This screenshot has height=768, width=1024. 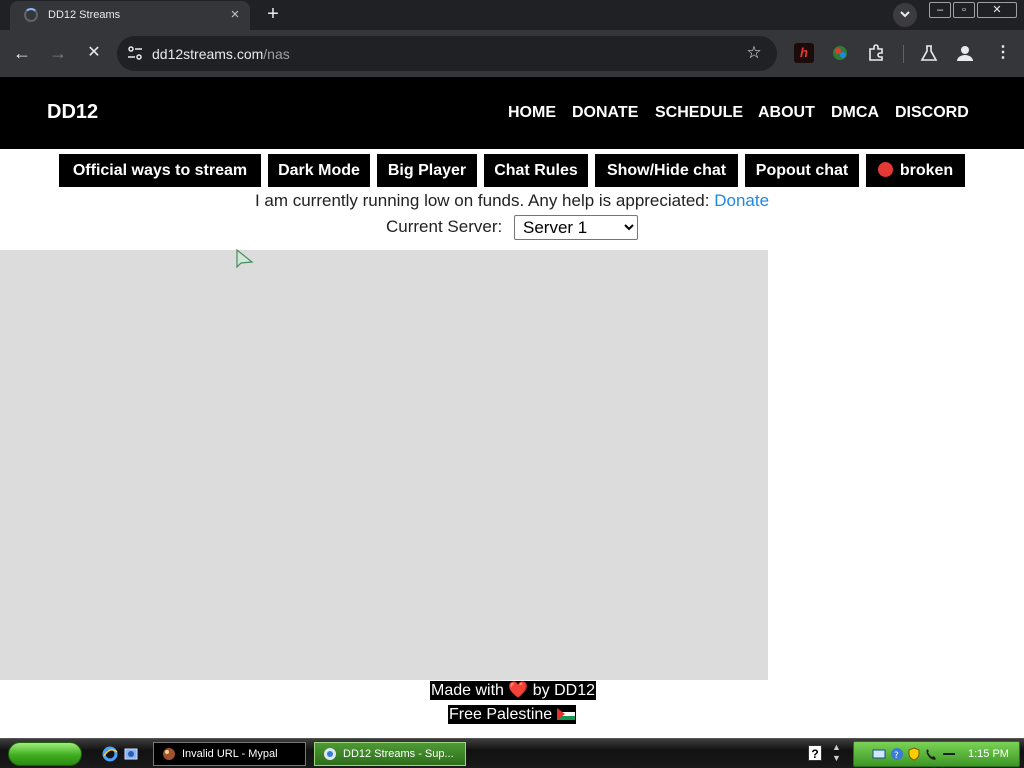 I want to click on system-tray: ? 1:15 PM, so click(x=936, y=754).